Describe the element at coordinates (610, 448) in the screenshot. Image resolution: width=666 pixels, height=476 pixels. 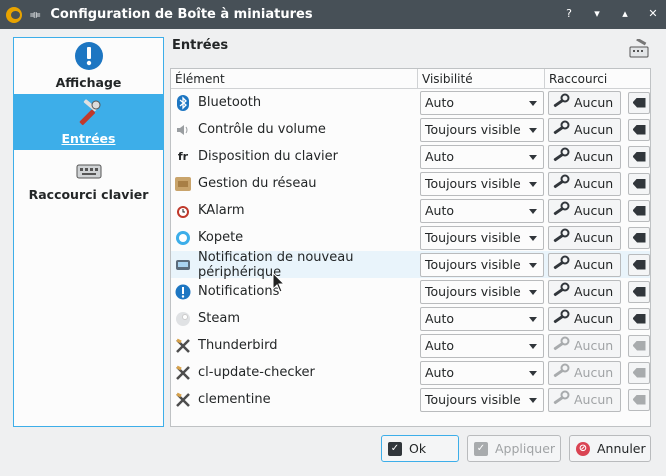
I see `cancel-button: ⊘ Annuler` at that location.